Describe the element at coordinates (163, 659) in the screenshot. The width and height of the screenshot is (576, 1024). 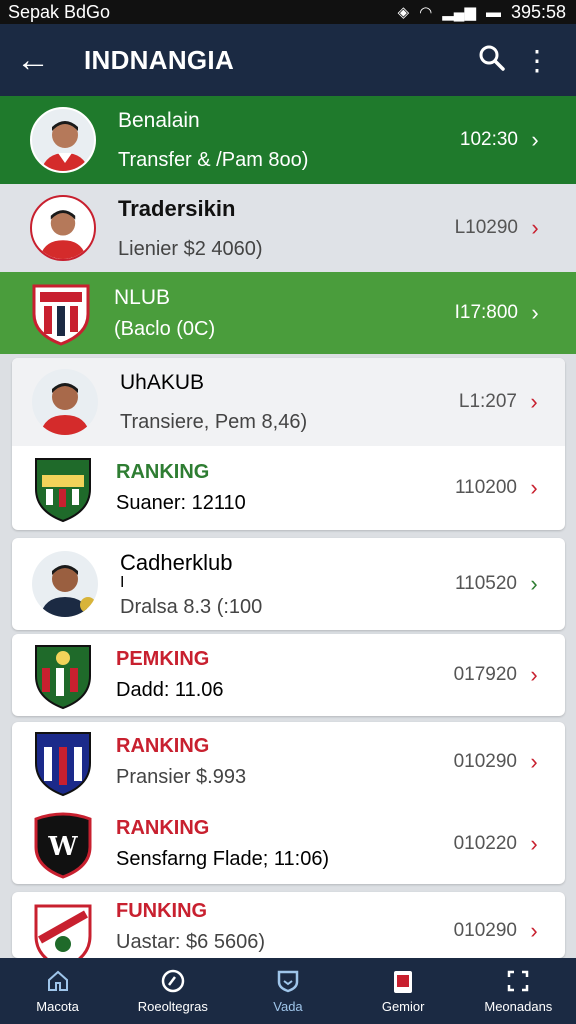
I see `row-title: PEMKING` at that location.